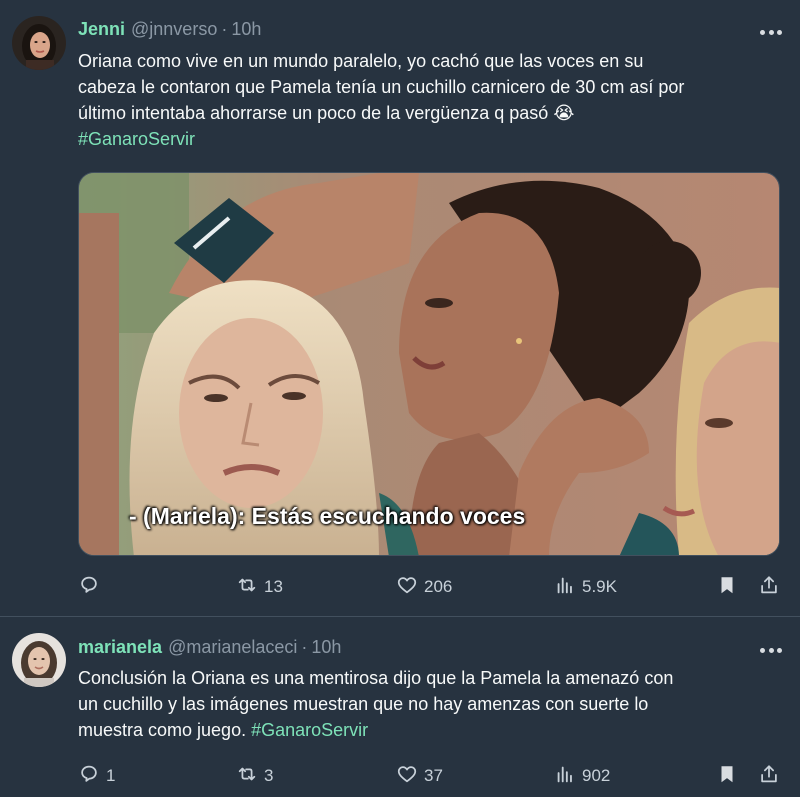 The height and width of the screenshot is (797, 800). Describe the element at coordinates (120, 647) in the screenshot. I see `display-name: marianela` at that location.